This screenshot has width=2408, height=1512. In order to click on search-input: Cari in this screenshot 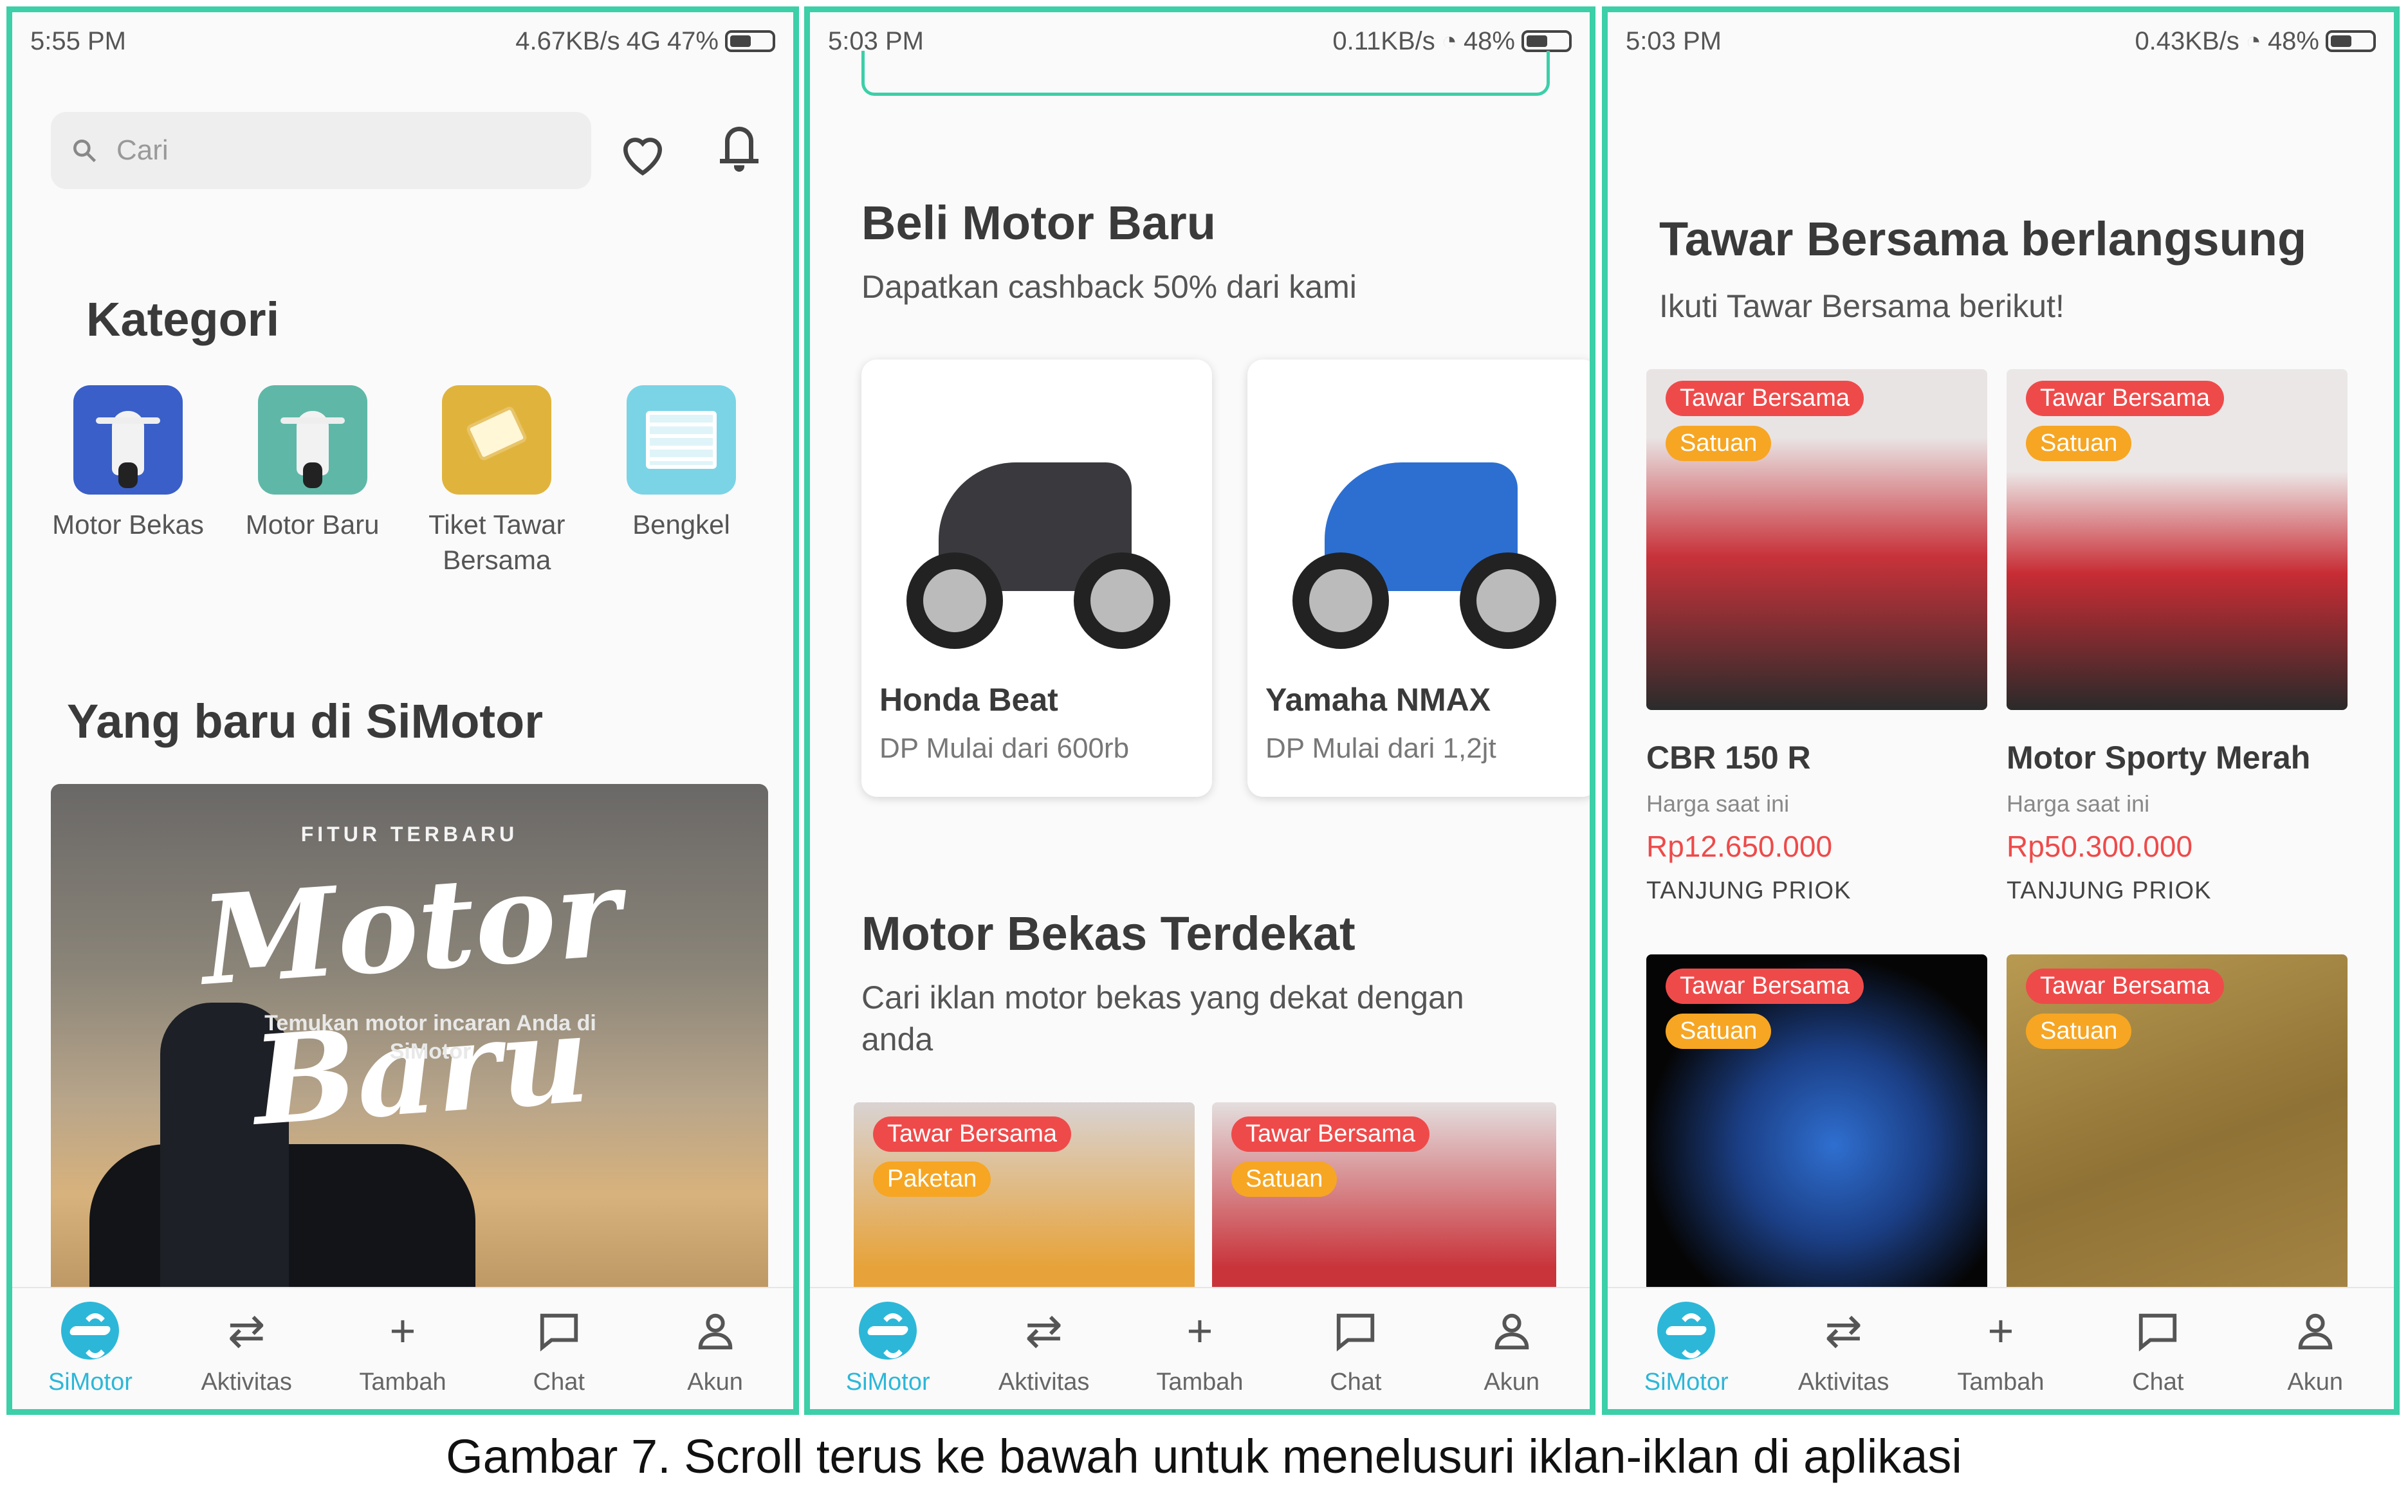, I will do `click(321, 150)`.